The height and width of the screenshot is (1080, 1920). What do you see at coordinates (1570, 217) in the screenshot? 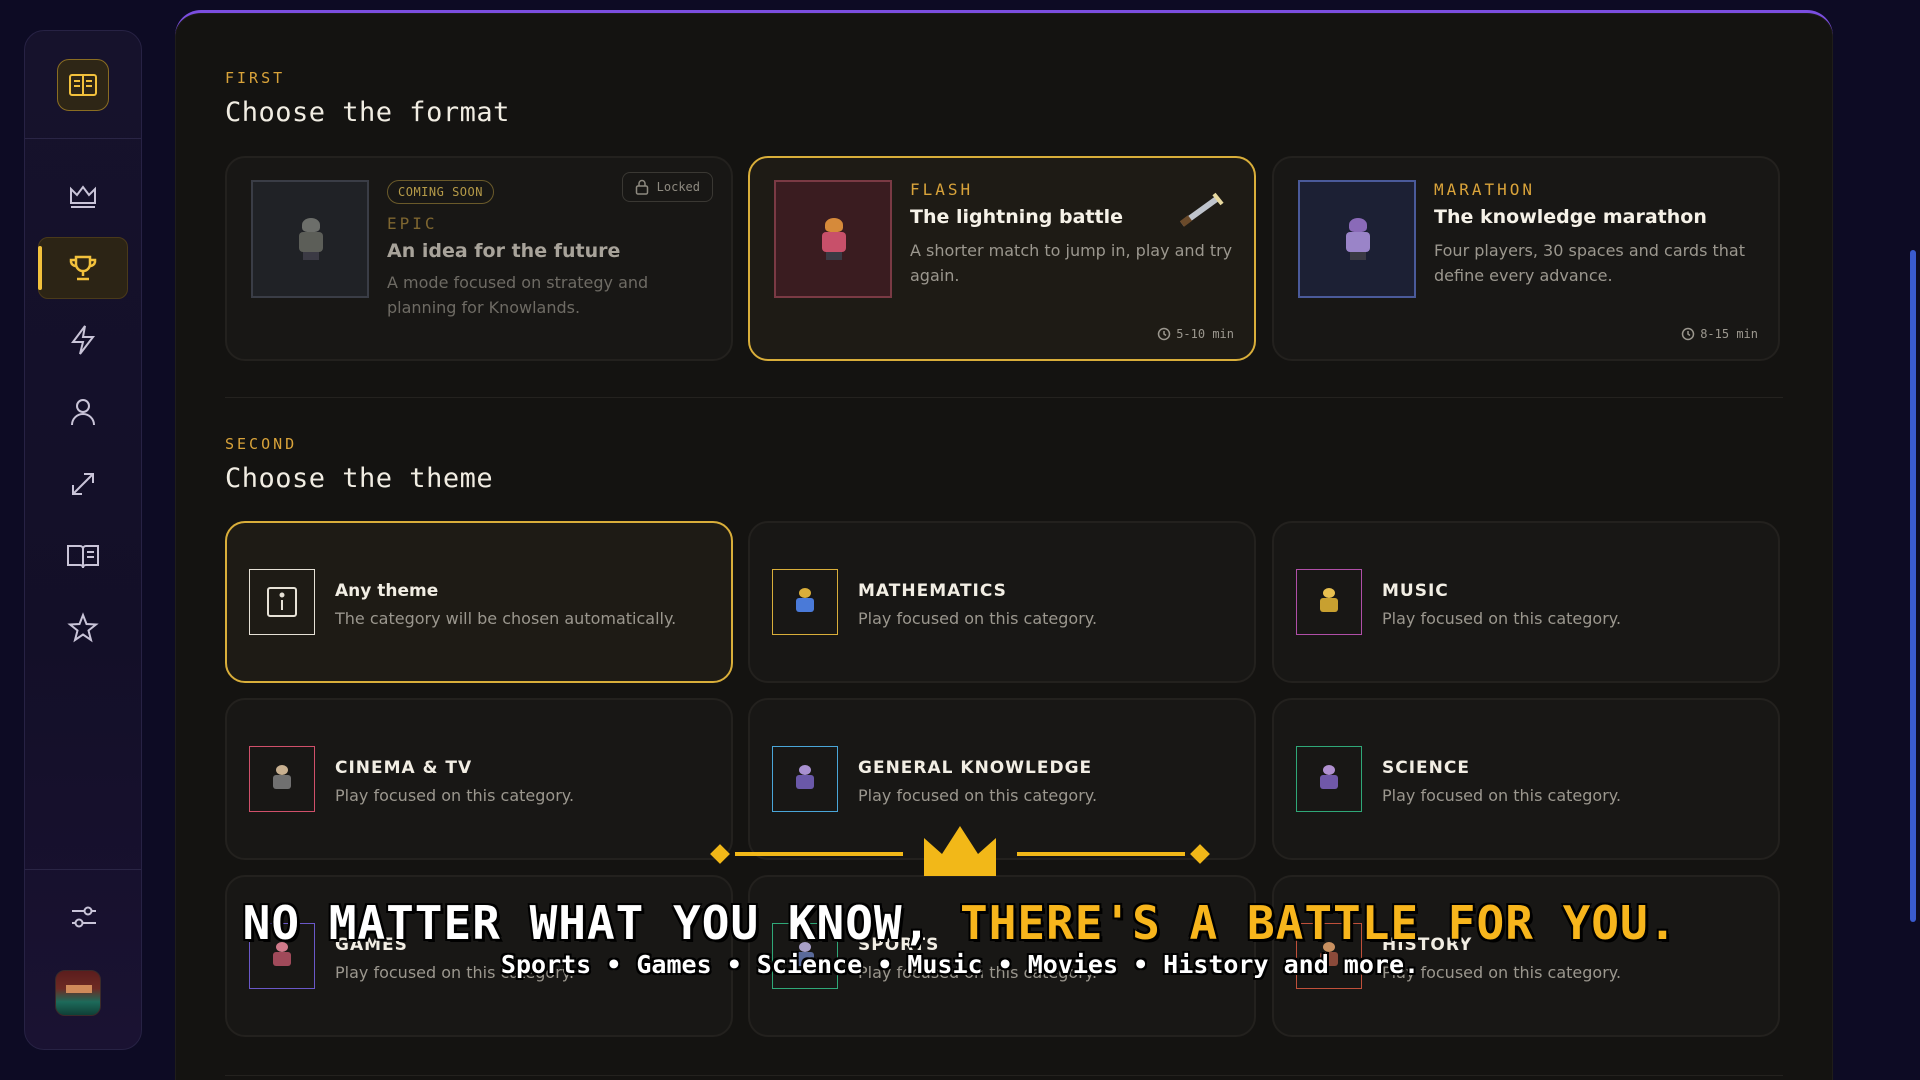
I see `marathon-title: The knowledge marathon` at bounding box center [1570, 217].